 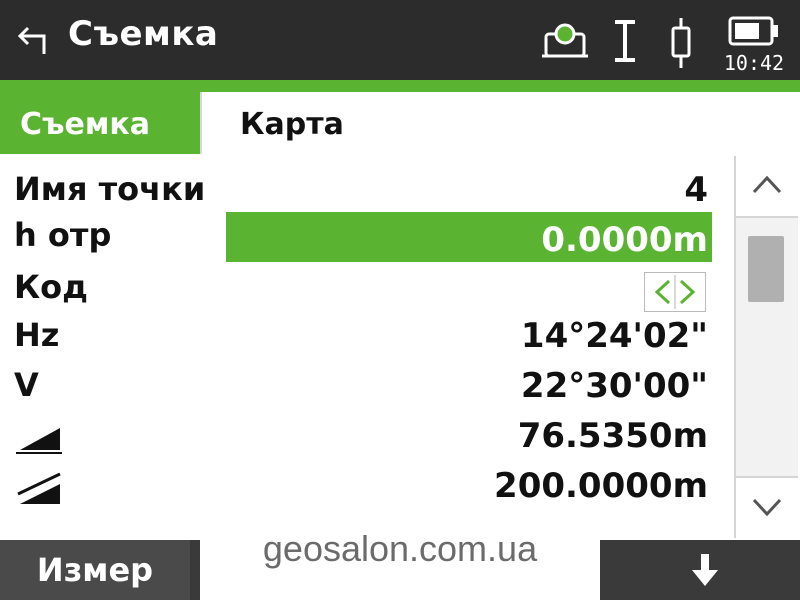 I want to click on horizontal-distance-value: 200.0000m, so click(x=601, y=486).